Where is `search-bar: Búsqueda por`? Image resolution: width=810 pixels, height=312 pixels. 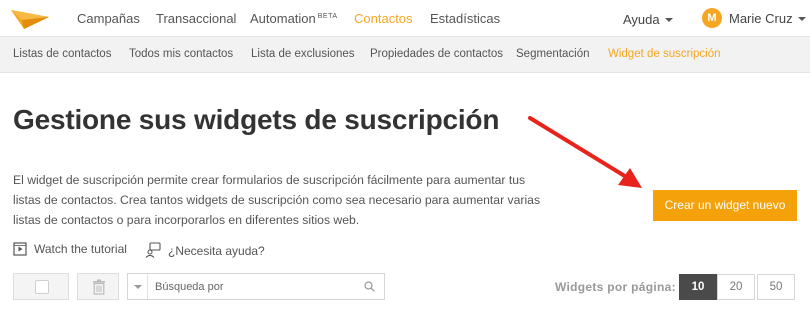 search-bar: Búsqueda por is located at coordinates (256, 286).